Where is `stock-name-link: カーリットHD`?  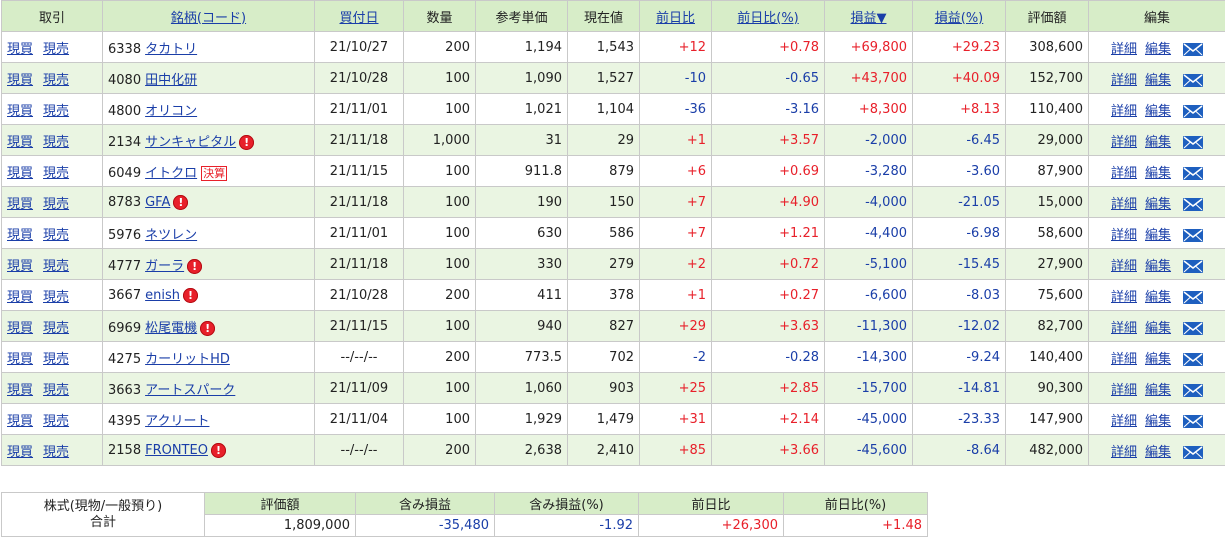
stock-name-link: カーリットHD is located at coordinates (187, 359).